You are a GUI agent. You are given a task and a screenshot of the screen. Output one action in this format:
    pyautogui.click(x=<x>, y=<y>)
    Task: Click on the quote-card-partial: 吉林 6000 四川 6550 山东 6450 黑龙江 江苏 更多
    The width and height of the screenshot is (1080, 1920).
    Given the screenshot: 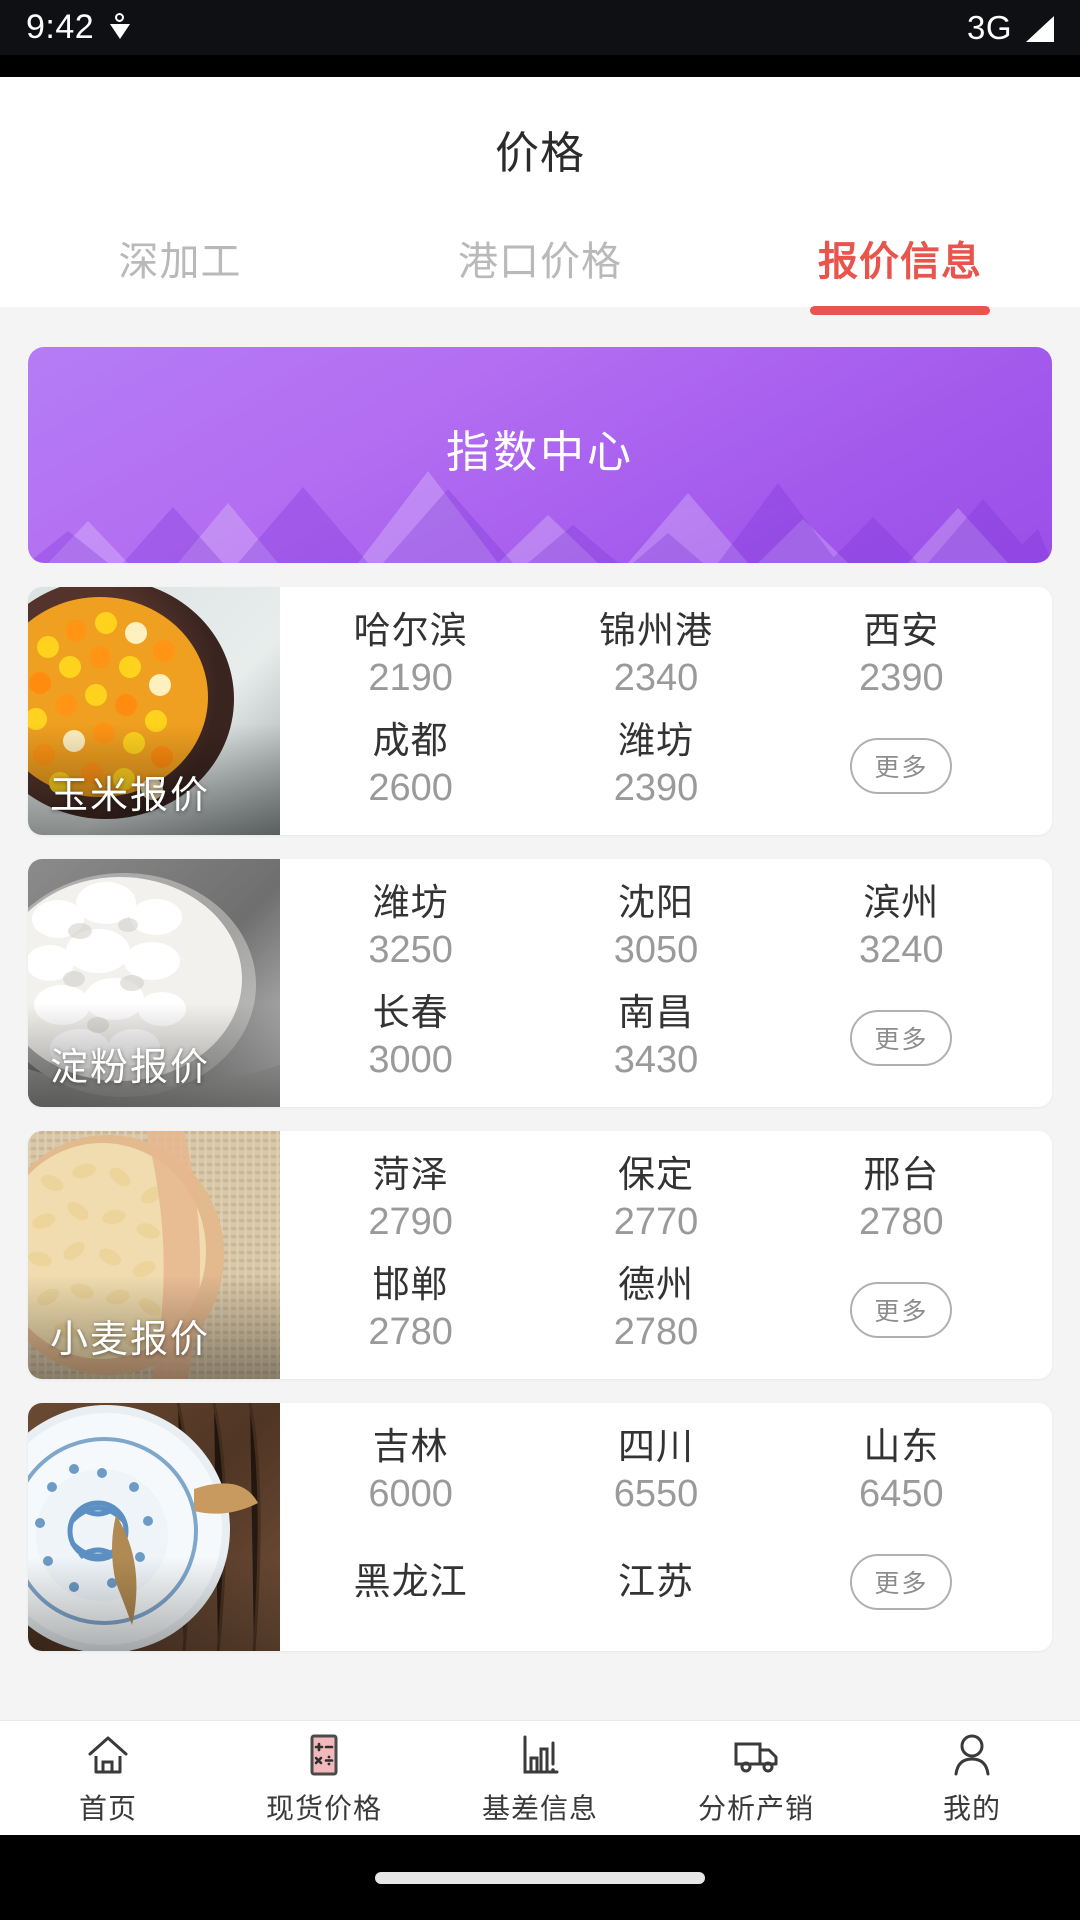 What is the action you would take?
    pyautogui.click(x=540, y=1527)
    